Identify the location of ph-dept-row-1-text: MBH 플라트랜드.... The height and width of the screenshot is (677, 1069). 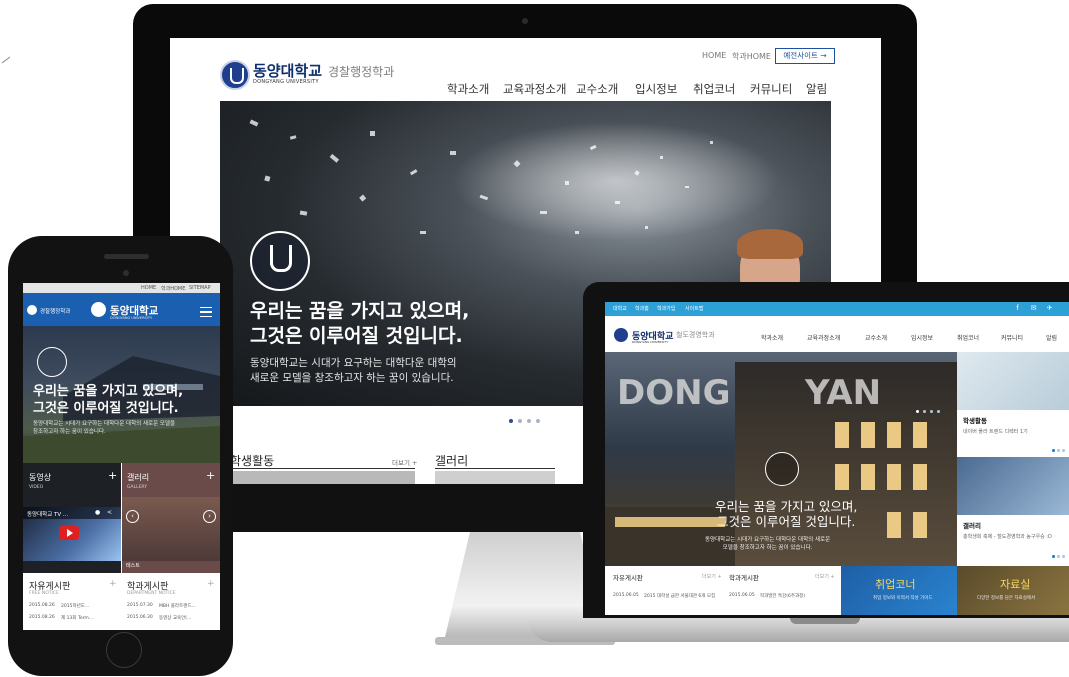
(177, 606).